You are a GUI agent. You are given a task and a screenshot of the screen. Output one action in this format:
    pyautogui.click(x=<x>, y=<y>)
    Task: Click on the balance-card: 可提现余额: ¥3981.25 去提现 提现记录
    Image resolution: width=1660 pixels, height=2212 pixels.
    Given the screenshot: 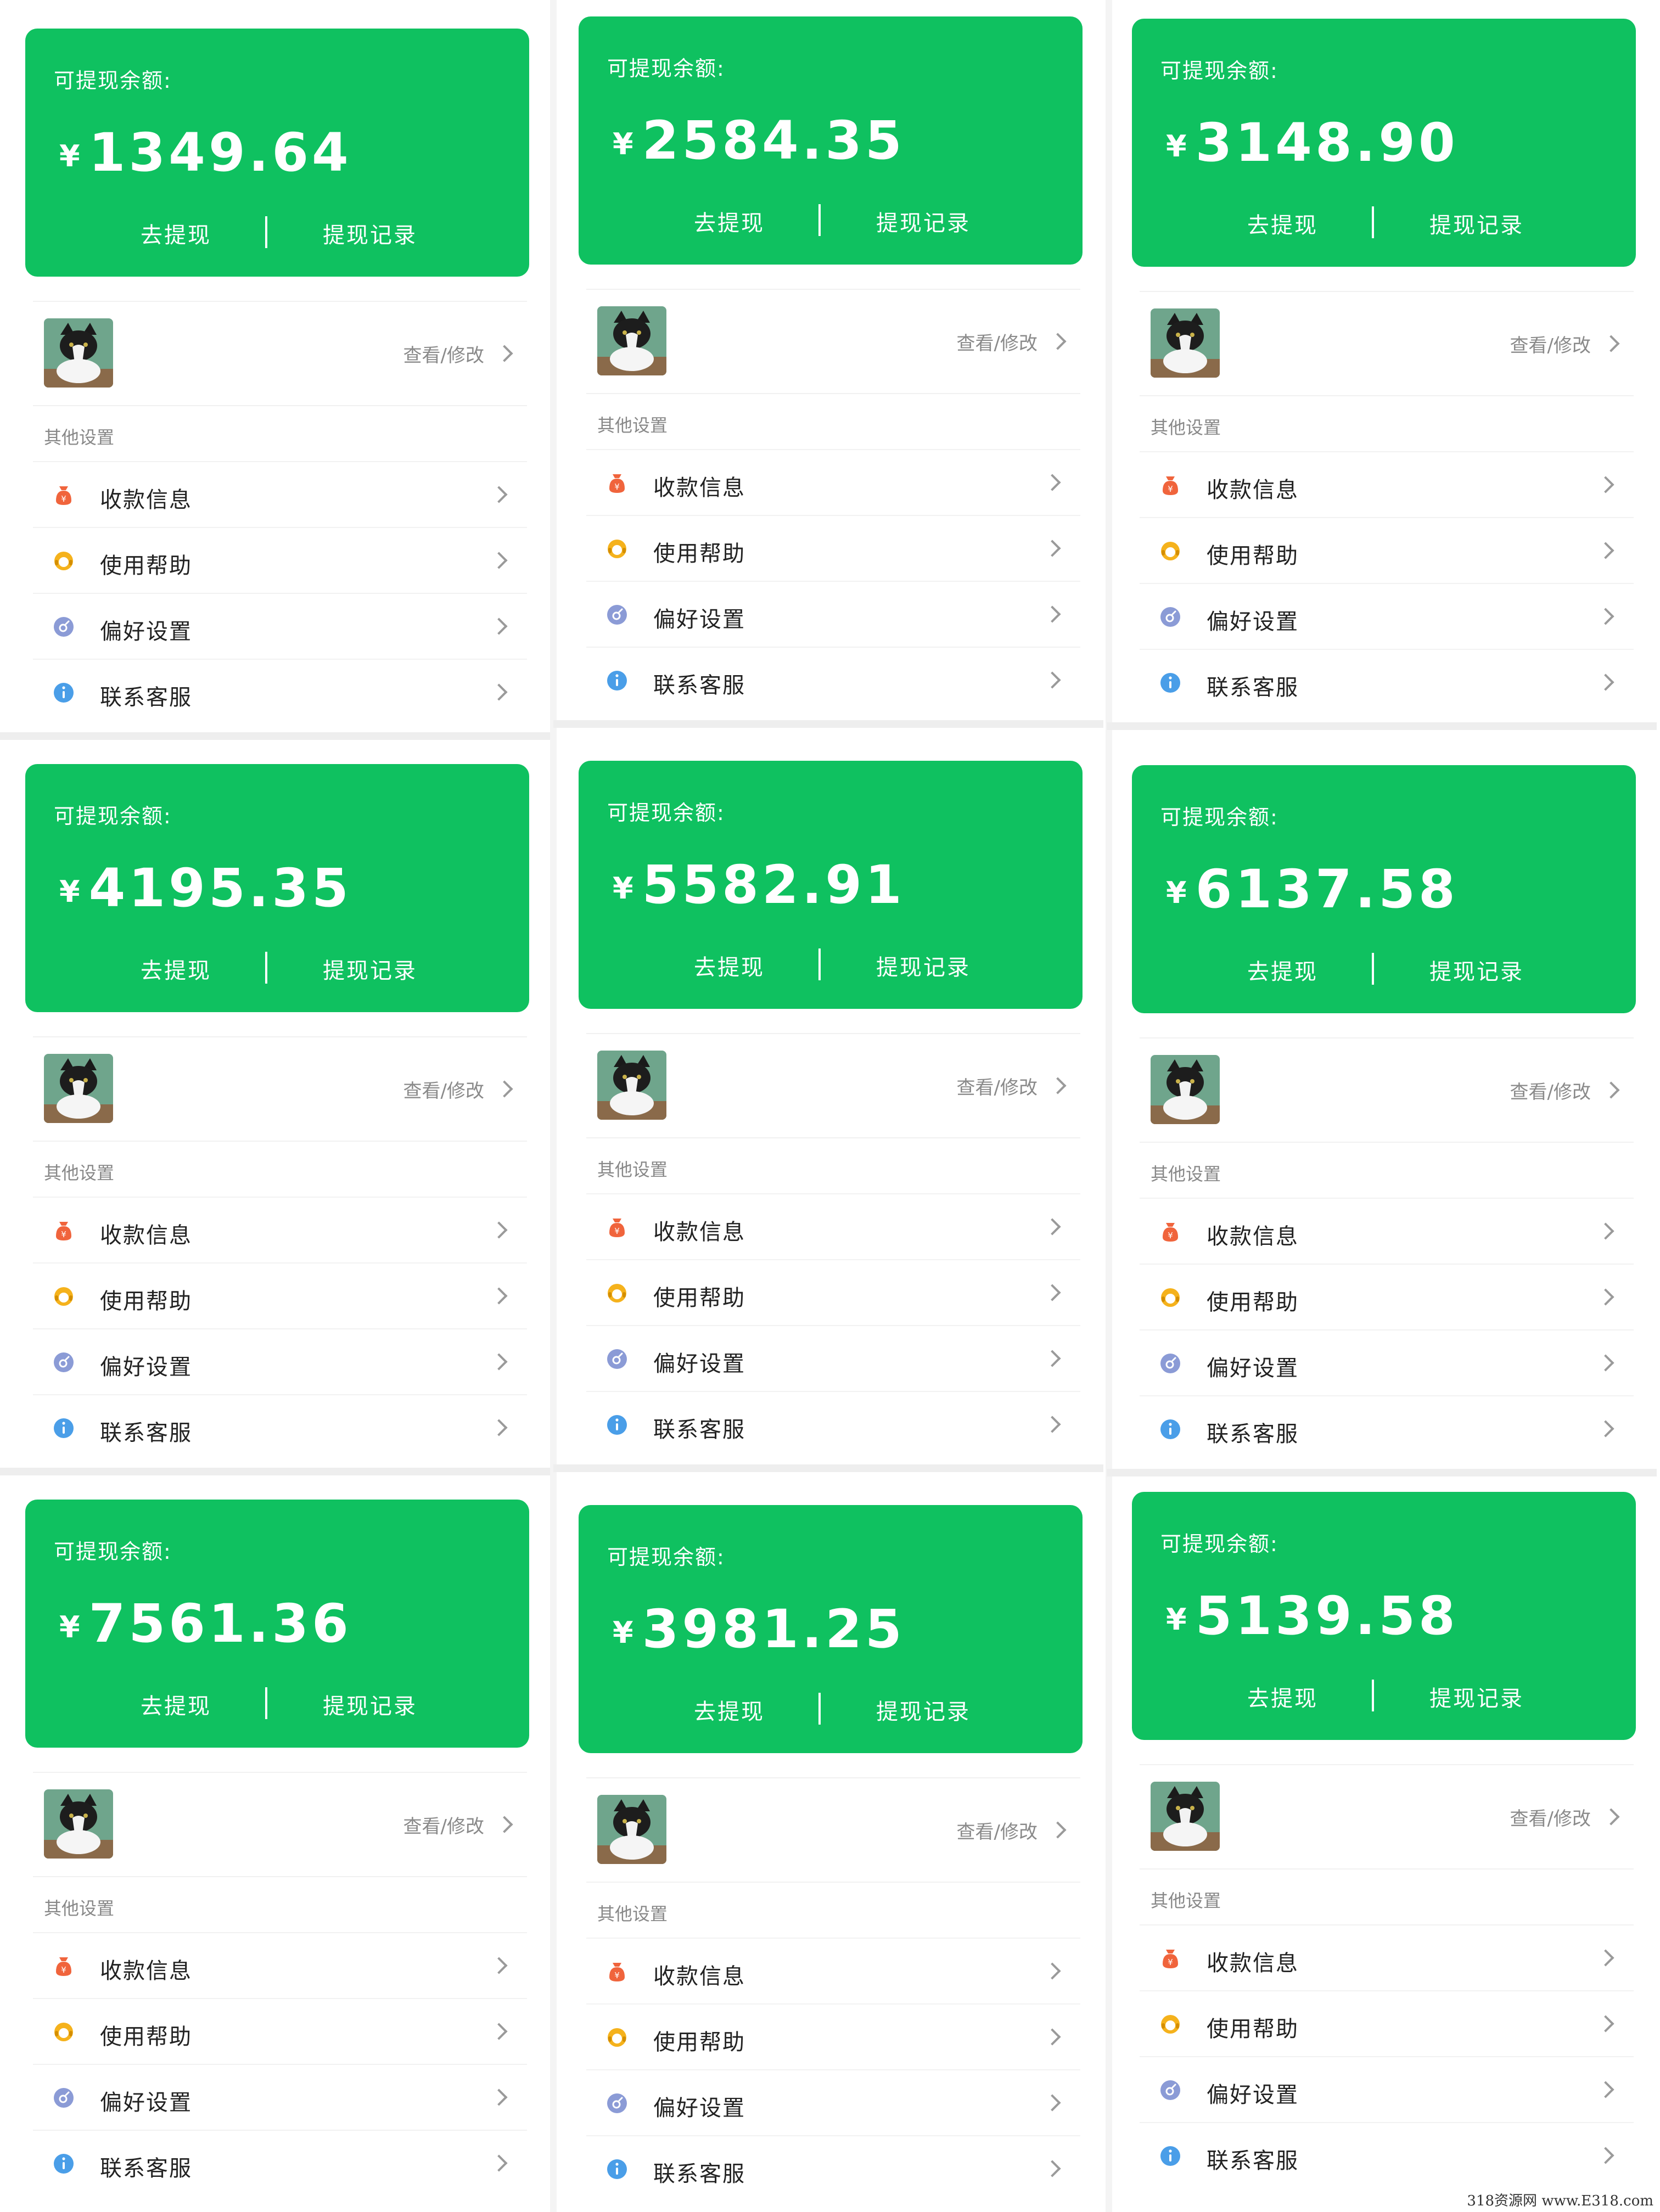 What is the action you would take?
    pyautogui.click(x=831, y=1629)
    